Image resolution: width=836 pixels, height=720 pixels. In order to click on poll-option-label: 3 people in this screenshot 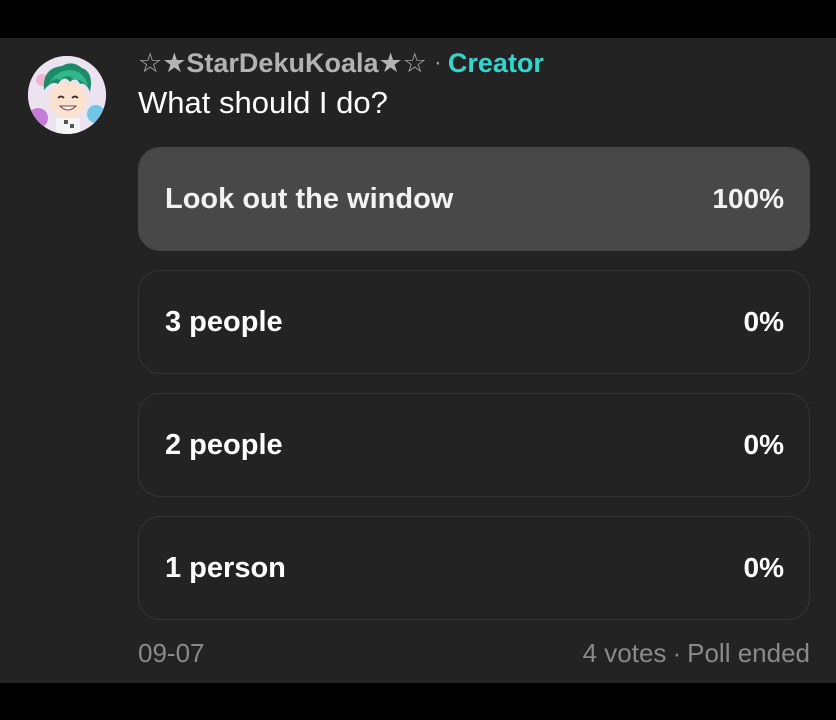, I will do `click(224, 321)`.